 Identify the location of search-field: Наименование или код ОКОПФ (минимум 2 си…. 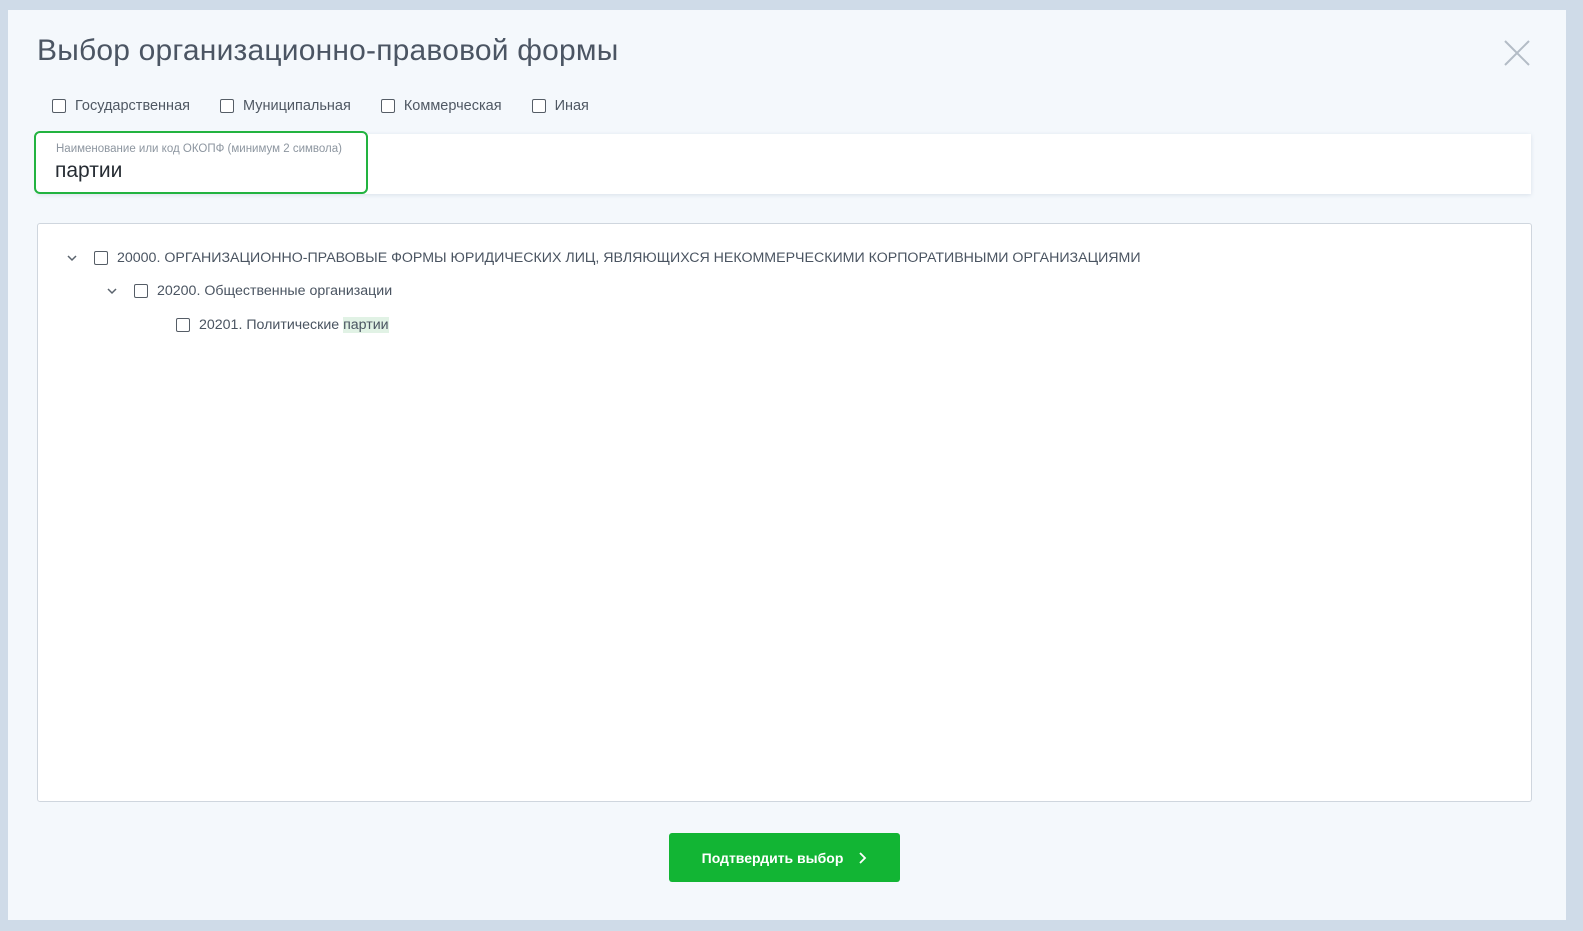
(201, 162).